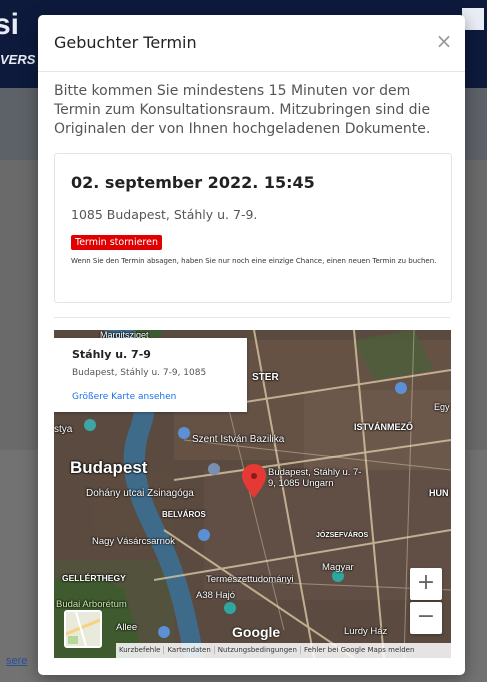 Image resolution: width=487 pixels, height=682 pixels. Describe the element at coordinates (111, 354) in the screenshot. I see `map-info-title: Stáhly u. 7-9` at that location.